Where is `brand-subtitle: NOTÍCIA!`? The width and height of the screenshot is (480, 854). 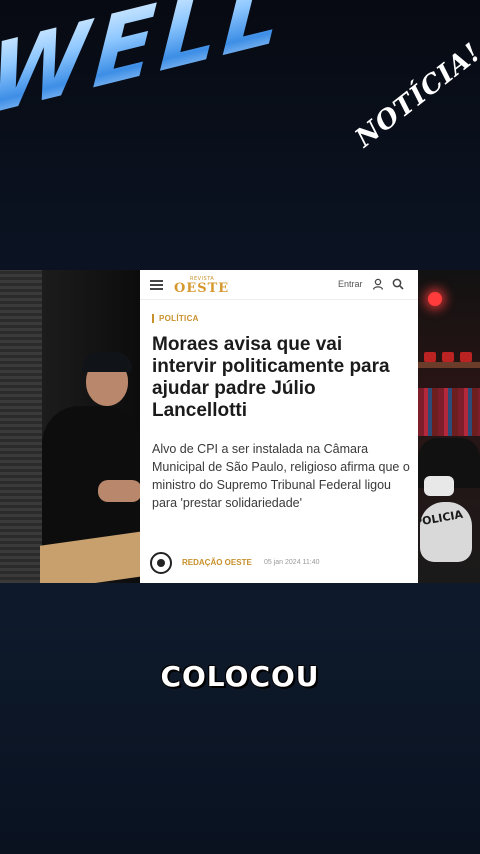 brand-subtitle: NOTÍCIA! is located at coordinates (415, 95).